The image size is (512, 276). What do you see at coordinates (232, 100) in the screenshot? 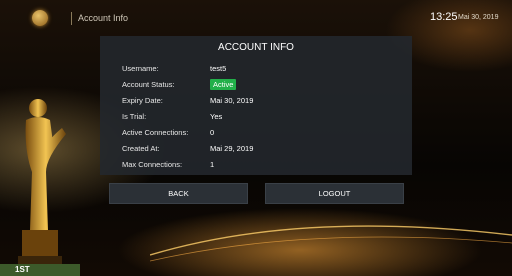
I see `row-value: Mai 30, 2019` at bounding box center [232, 100].